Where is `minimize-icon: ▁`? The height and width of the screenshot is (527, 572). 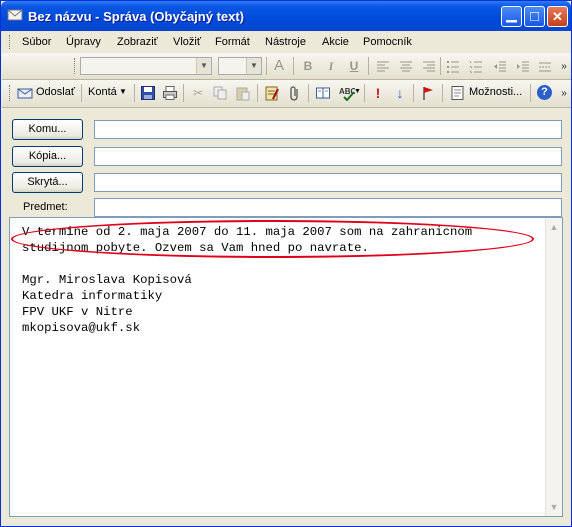 minimize-icon: ▁ is located at coordinates (511, 14).